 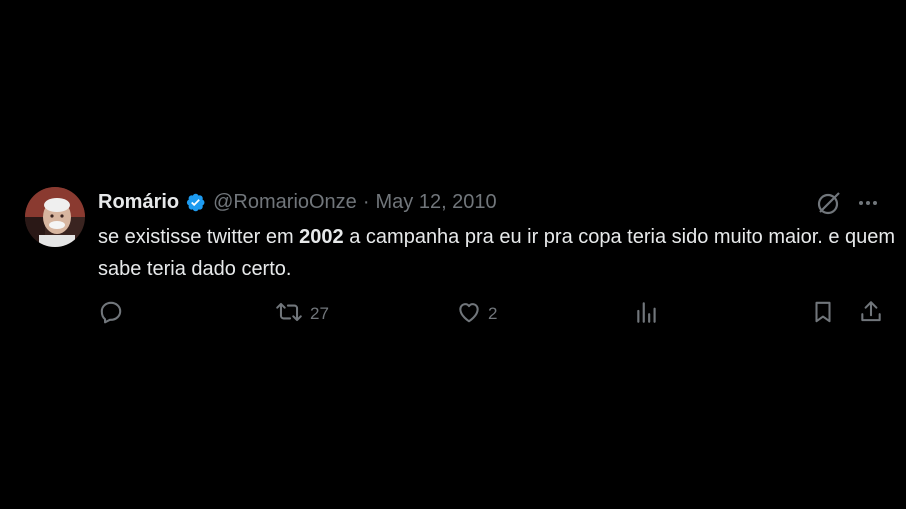 I want to click on tweet-header: Romário @RomarioOnze · May 12, 2010, so click(x=297, y=202).